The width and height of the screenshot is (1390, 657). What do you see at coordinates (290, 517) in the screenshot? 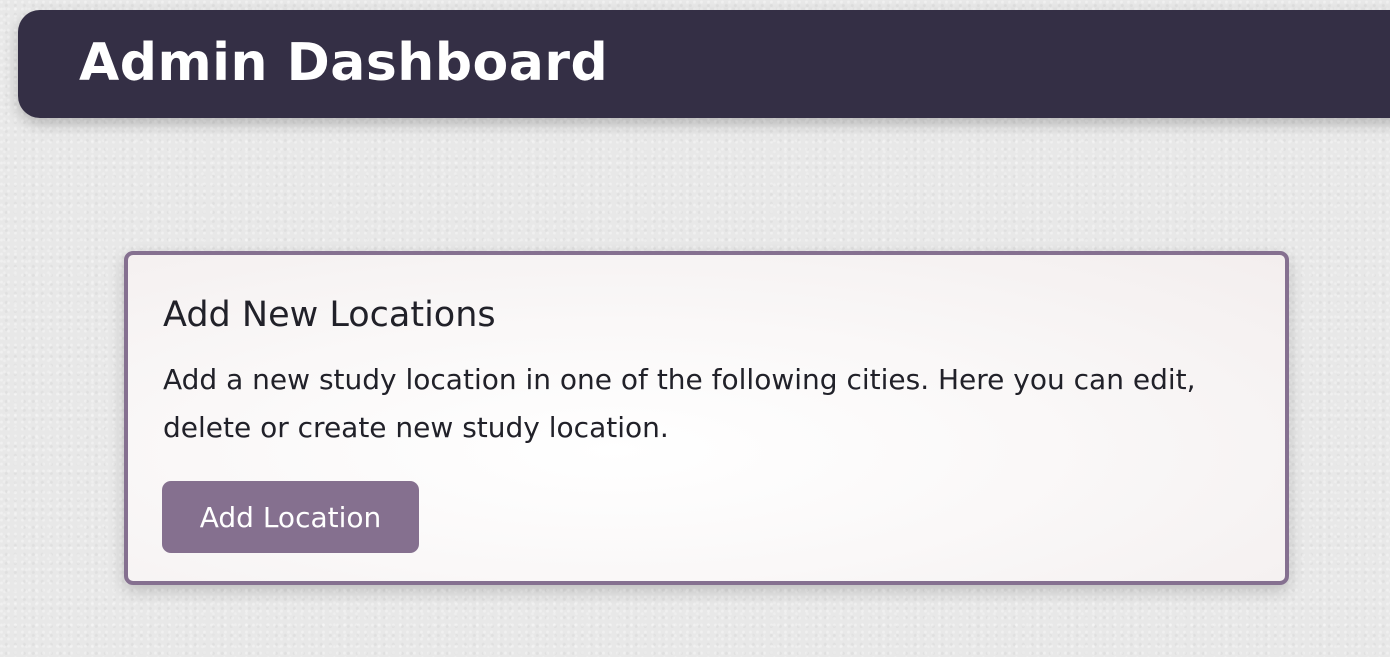
I see `add-location-button: Add Location` at bounding box center [290, 517].